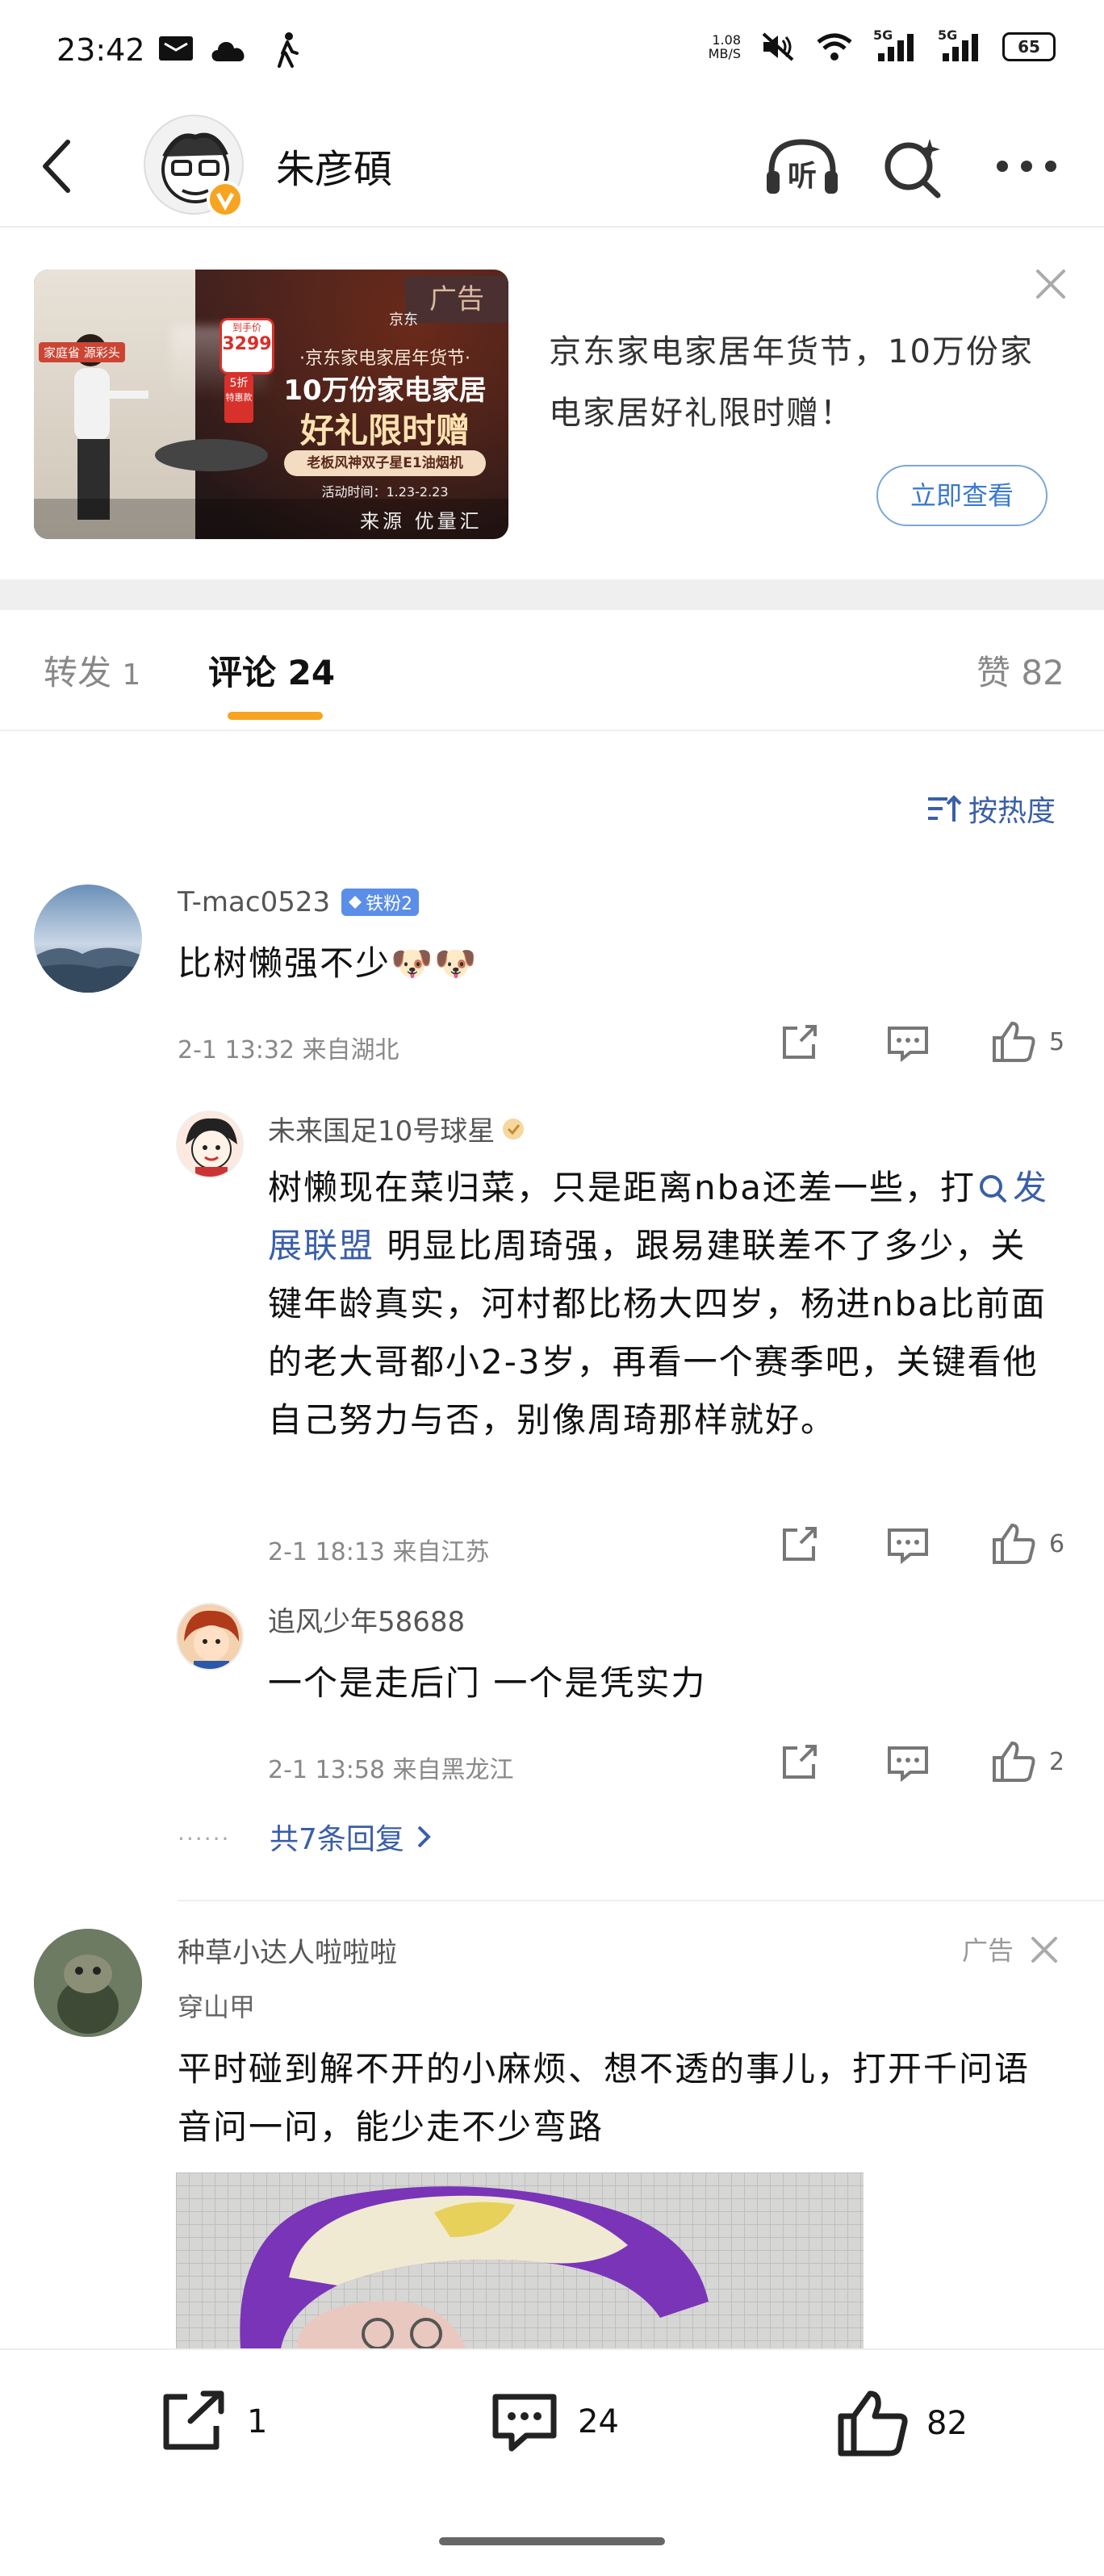 This screenshot has height=2576, width=1104. What do you see at coordinates (552, 2541) in the screenshot?
I see `home-indicator` at bounding box center [552, 2541].